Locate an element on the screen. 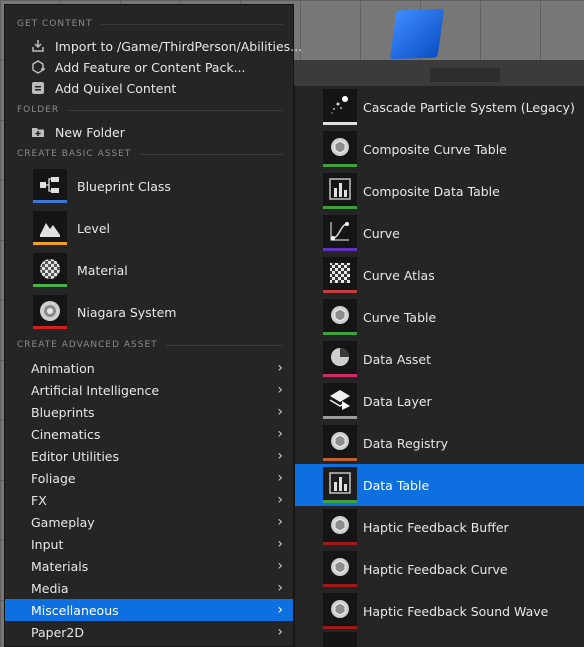 The height and width of the screenshot is (647, 584). category-editor-utilities: Editor Utilities › is located at coordinates (149, 456).